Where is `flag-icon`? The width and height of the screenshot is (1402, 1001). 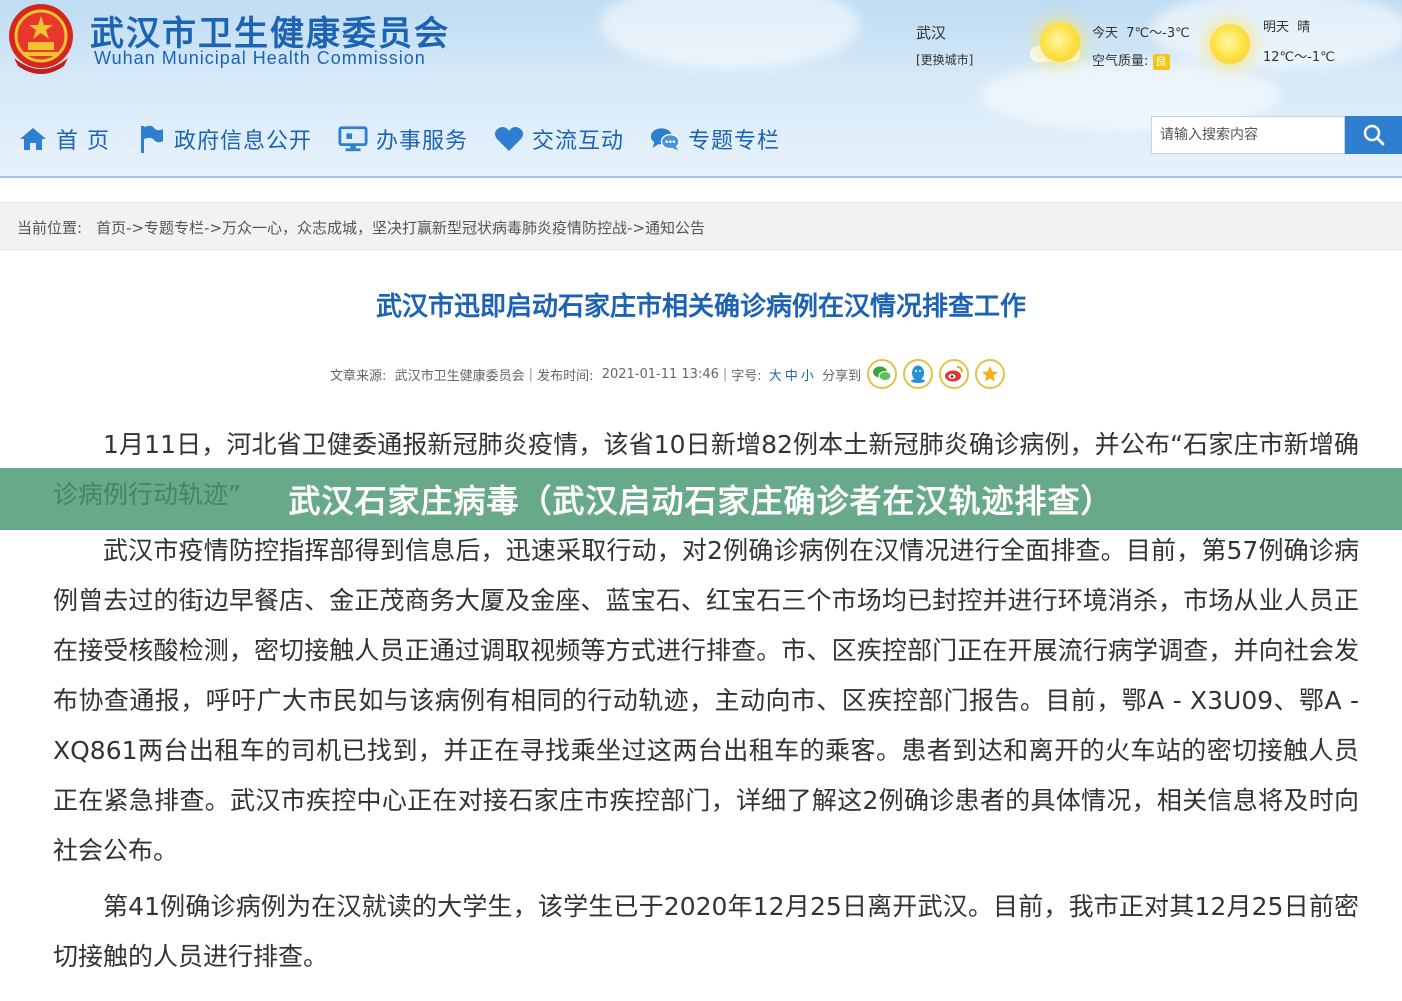 flag-icon is located at coordinates (151, 139).